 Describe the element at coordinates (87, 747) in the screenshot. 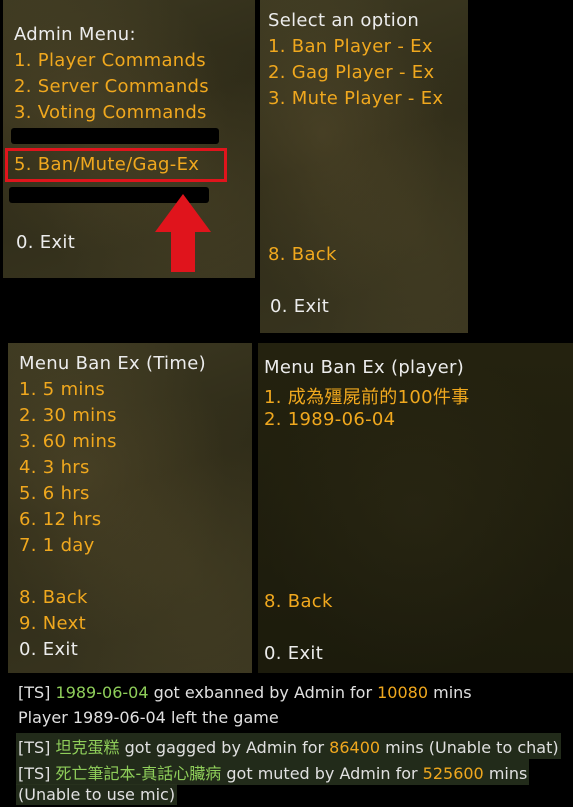

I see `chat-player-name: 坦克蛋糕` at that location.